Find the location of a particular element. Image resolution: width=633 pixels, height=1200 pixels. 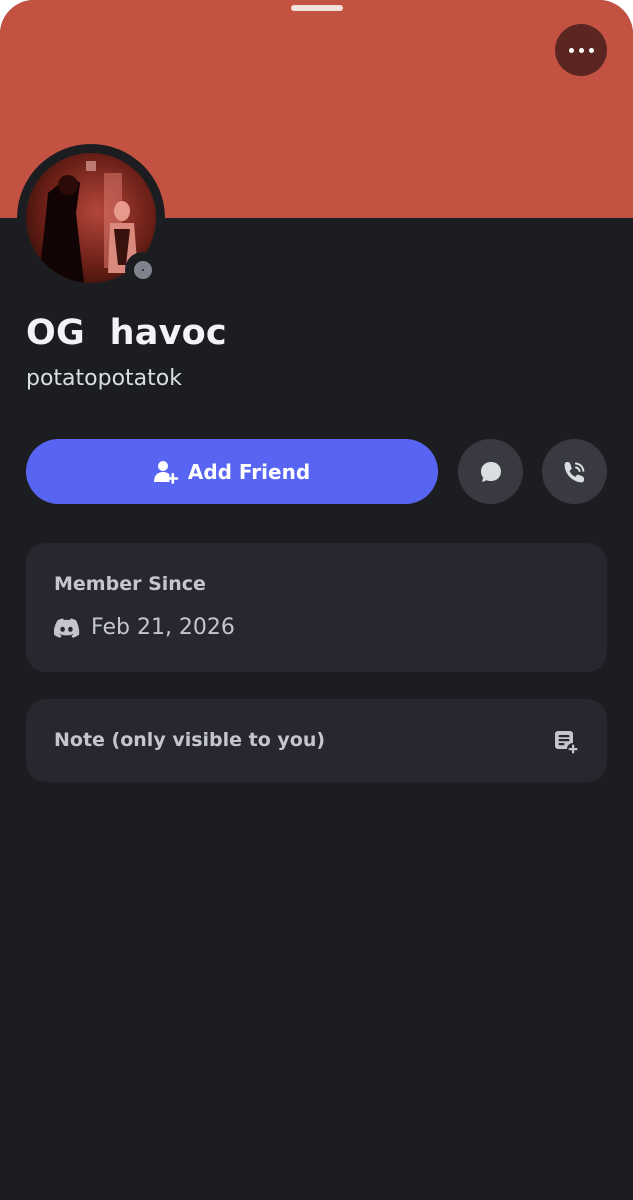

username: potatopotatok is located at coordinates (104, 378).